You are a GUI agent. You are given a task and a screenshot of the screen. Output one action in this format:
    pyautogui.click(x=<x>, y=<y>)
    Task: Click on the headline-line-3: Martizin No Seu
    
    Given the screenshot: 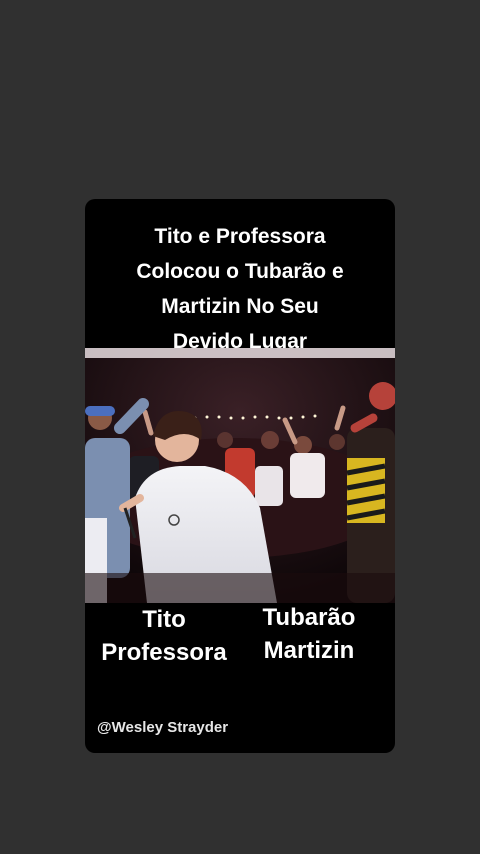 What is the action you would take?
    pyautogui.click(x=240, y=306)
    